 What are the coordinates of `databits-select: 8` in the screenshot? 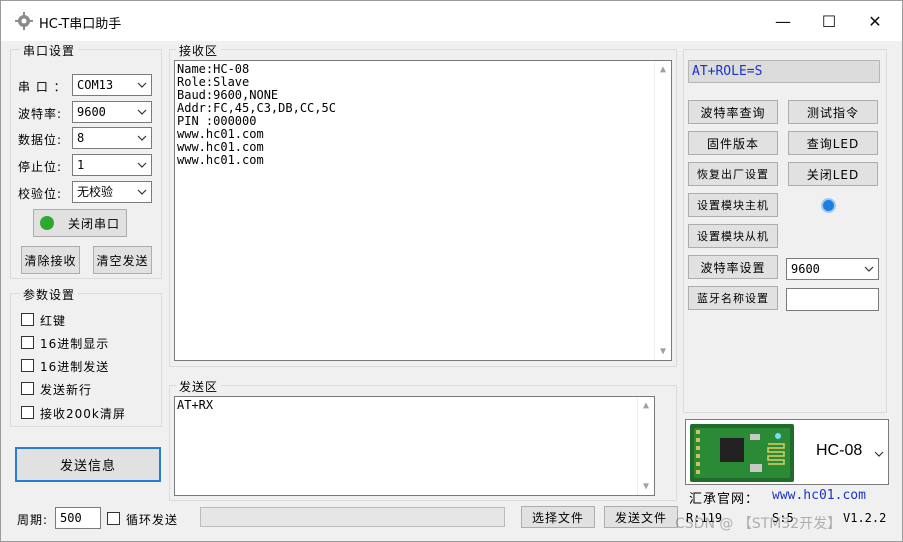 It's located at (112, 138).